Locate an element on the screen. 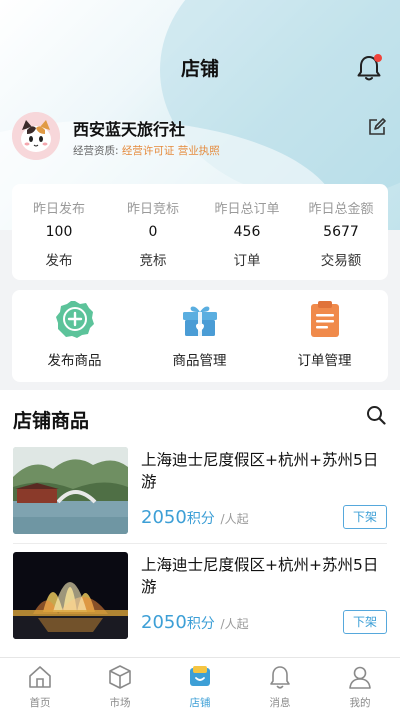  page-title: 店铺 is located at coordinates (199, 69).